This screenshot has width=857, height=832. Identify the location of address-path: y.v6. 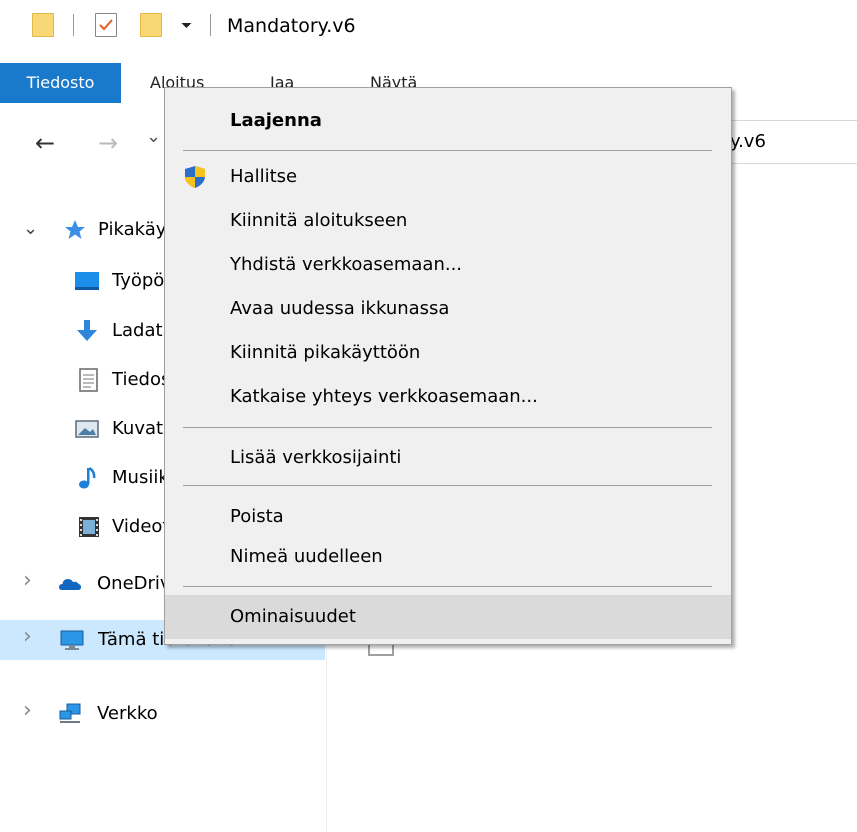
(748, 141).